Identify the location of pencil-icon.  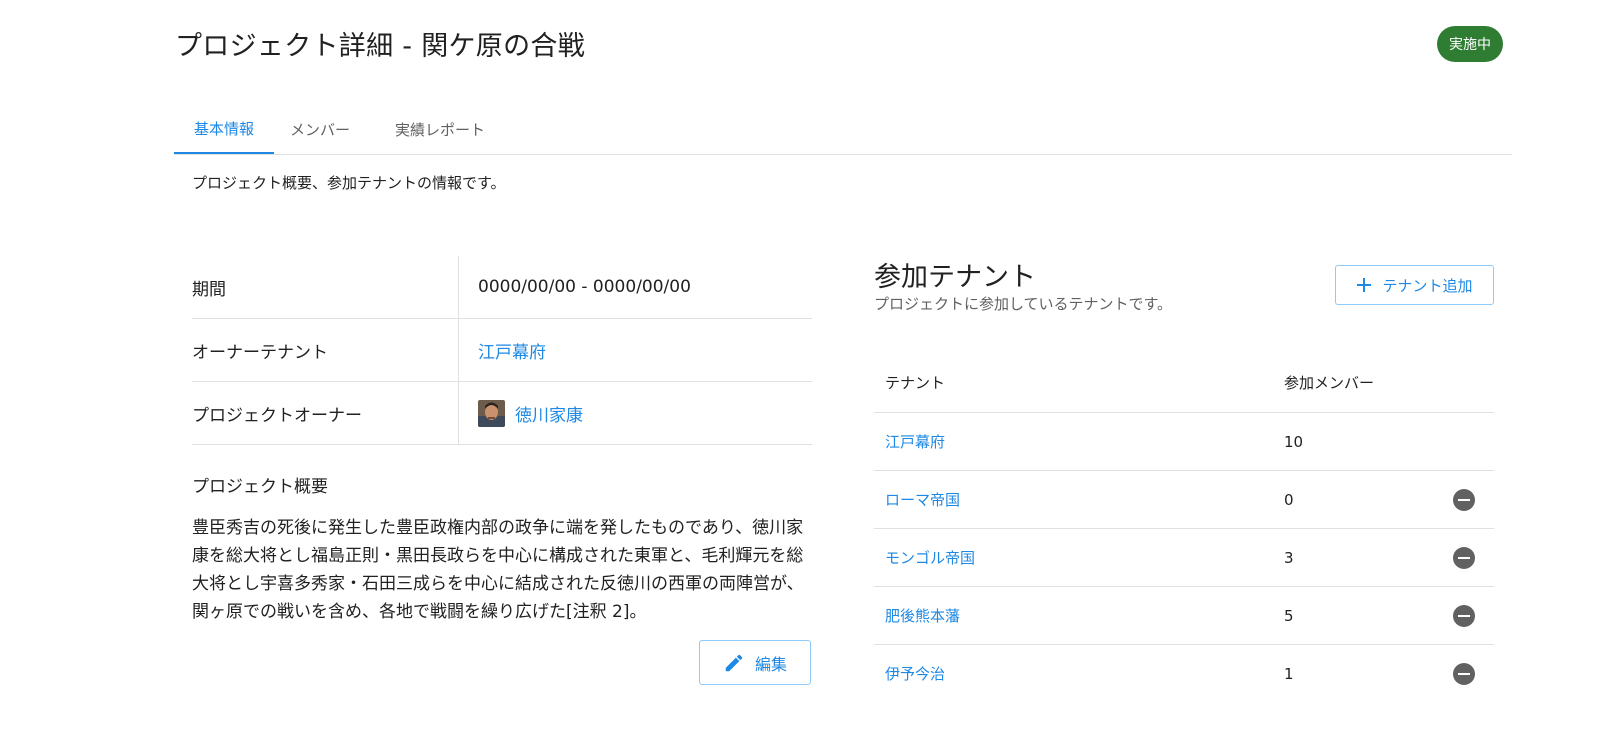
(734, 662).